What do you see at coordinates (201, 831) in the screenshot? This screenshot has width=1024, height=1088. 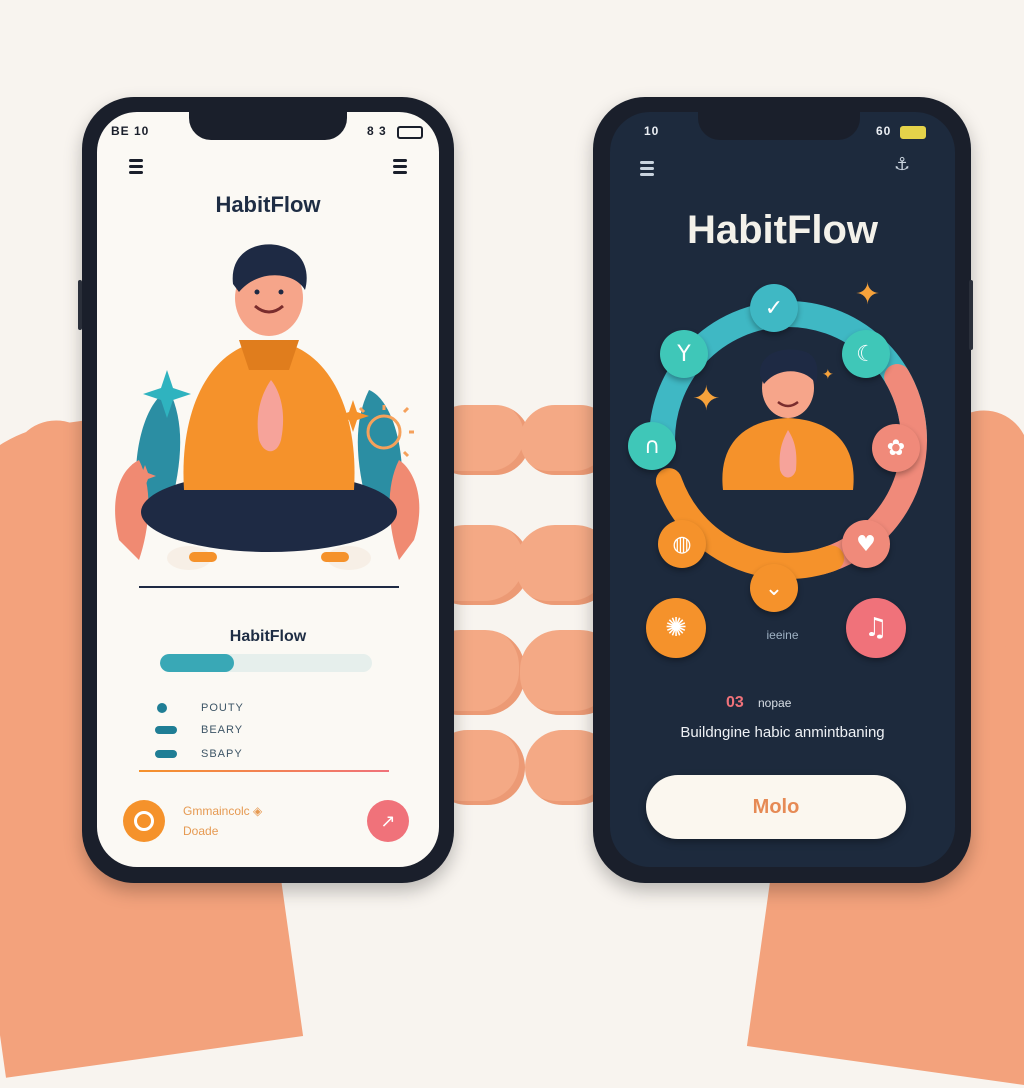 I see `footer-text-2: Doade` at bounding box center [201, 831].